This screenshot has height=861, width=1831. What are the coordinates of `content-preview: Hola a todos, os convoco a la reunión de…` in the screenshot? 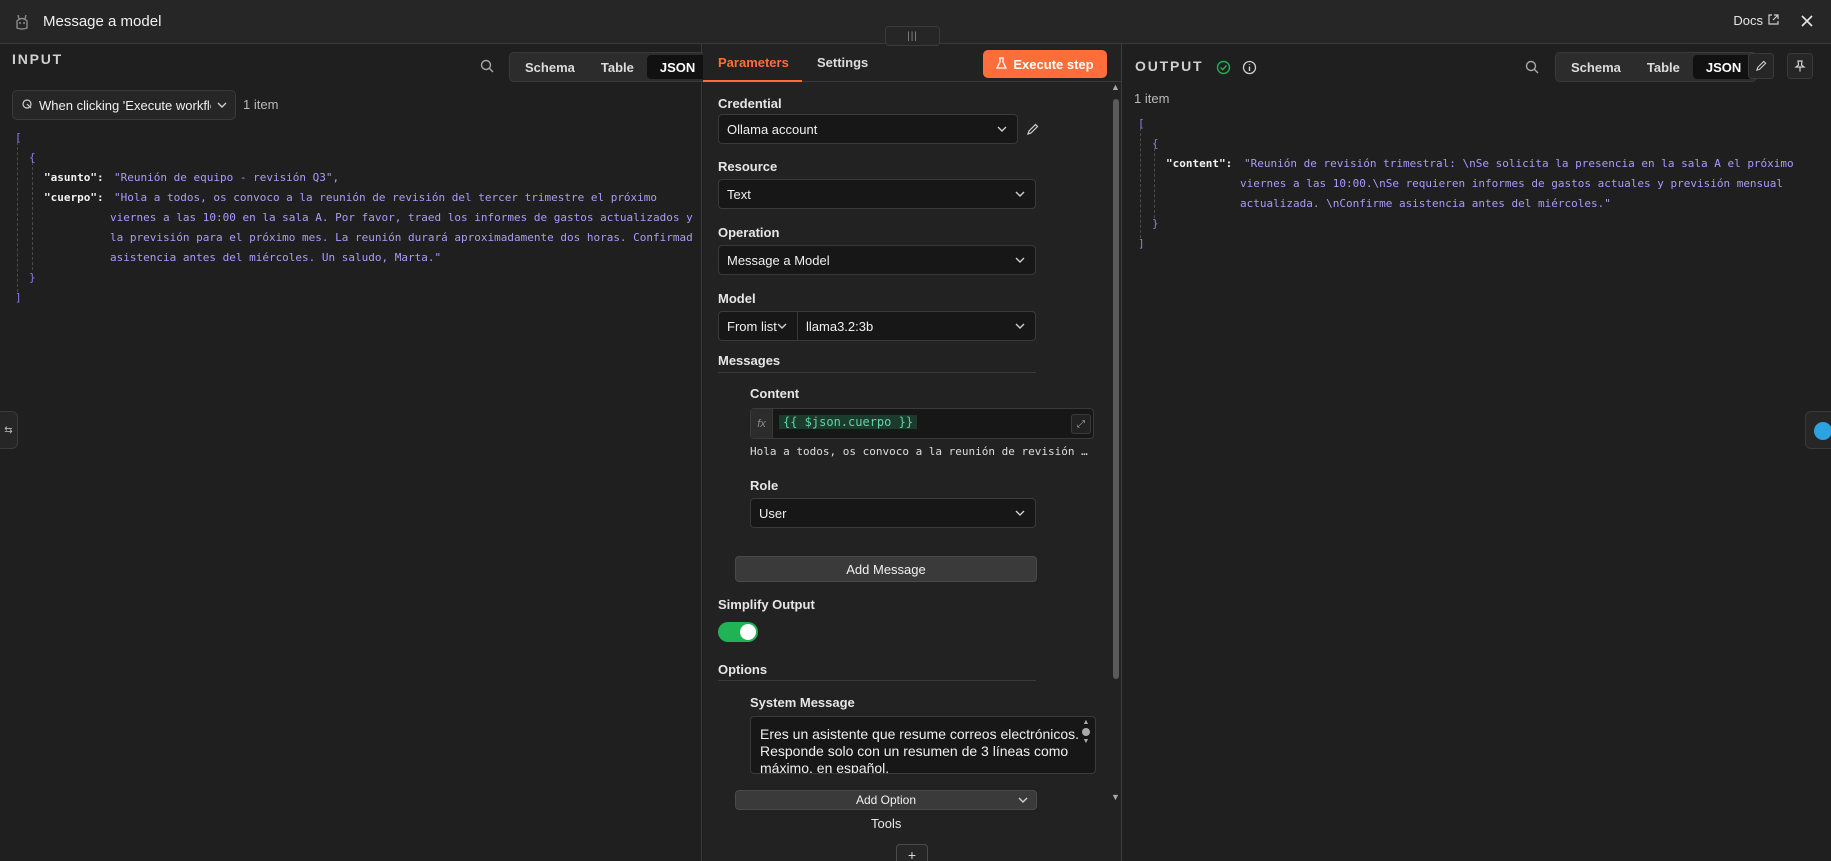 It's located at (919, 451).